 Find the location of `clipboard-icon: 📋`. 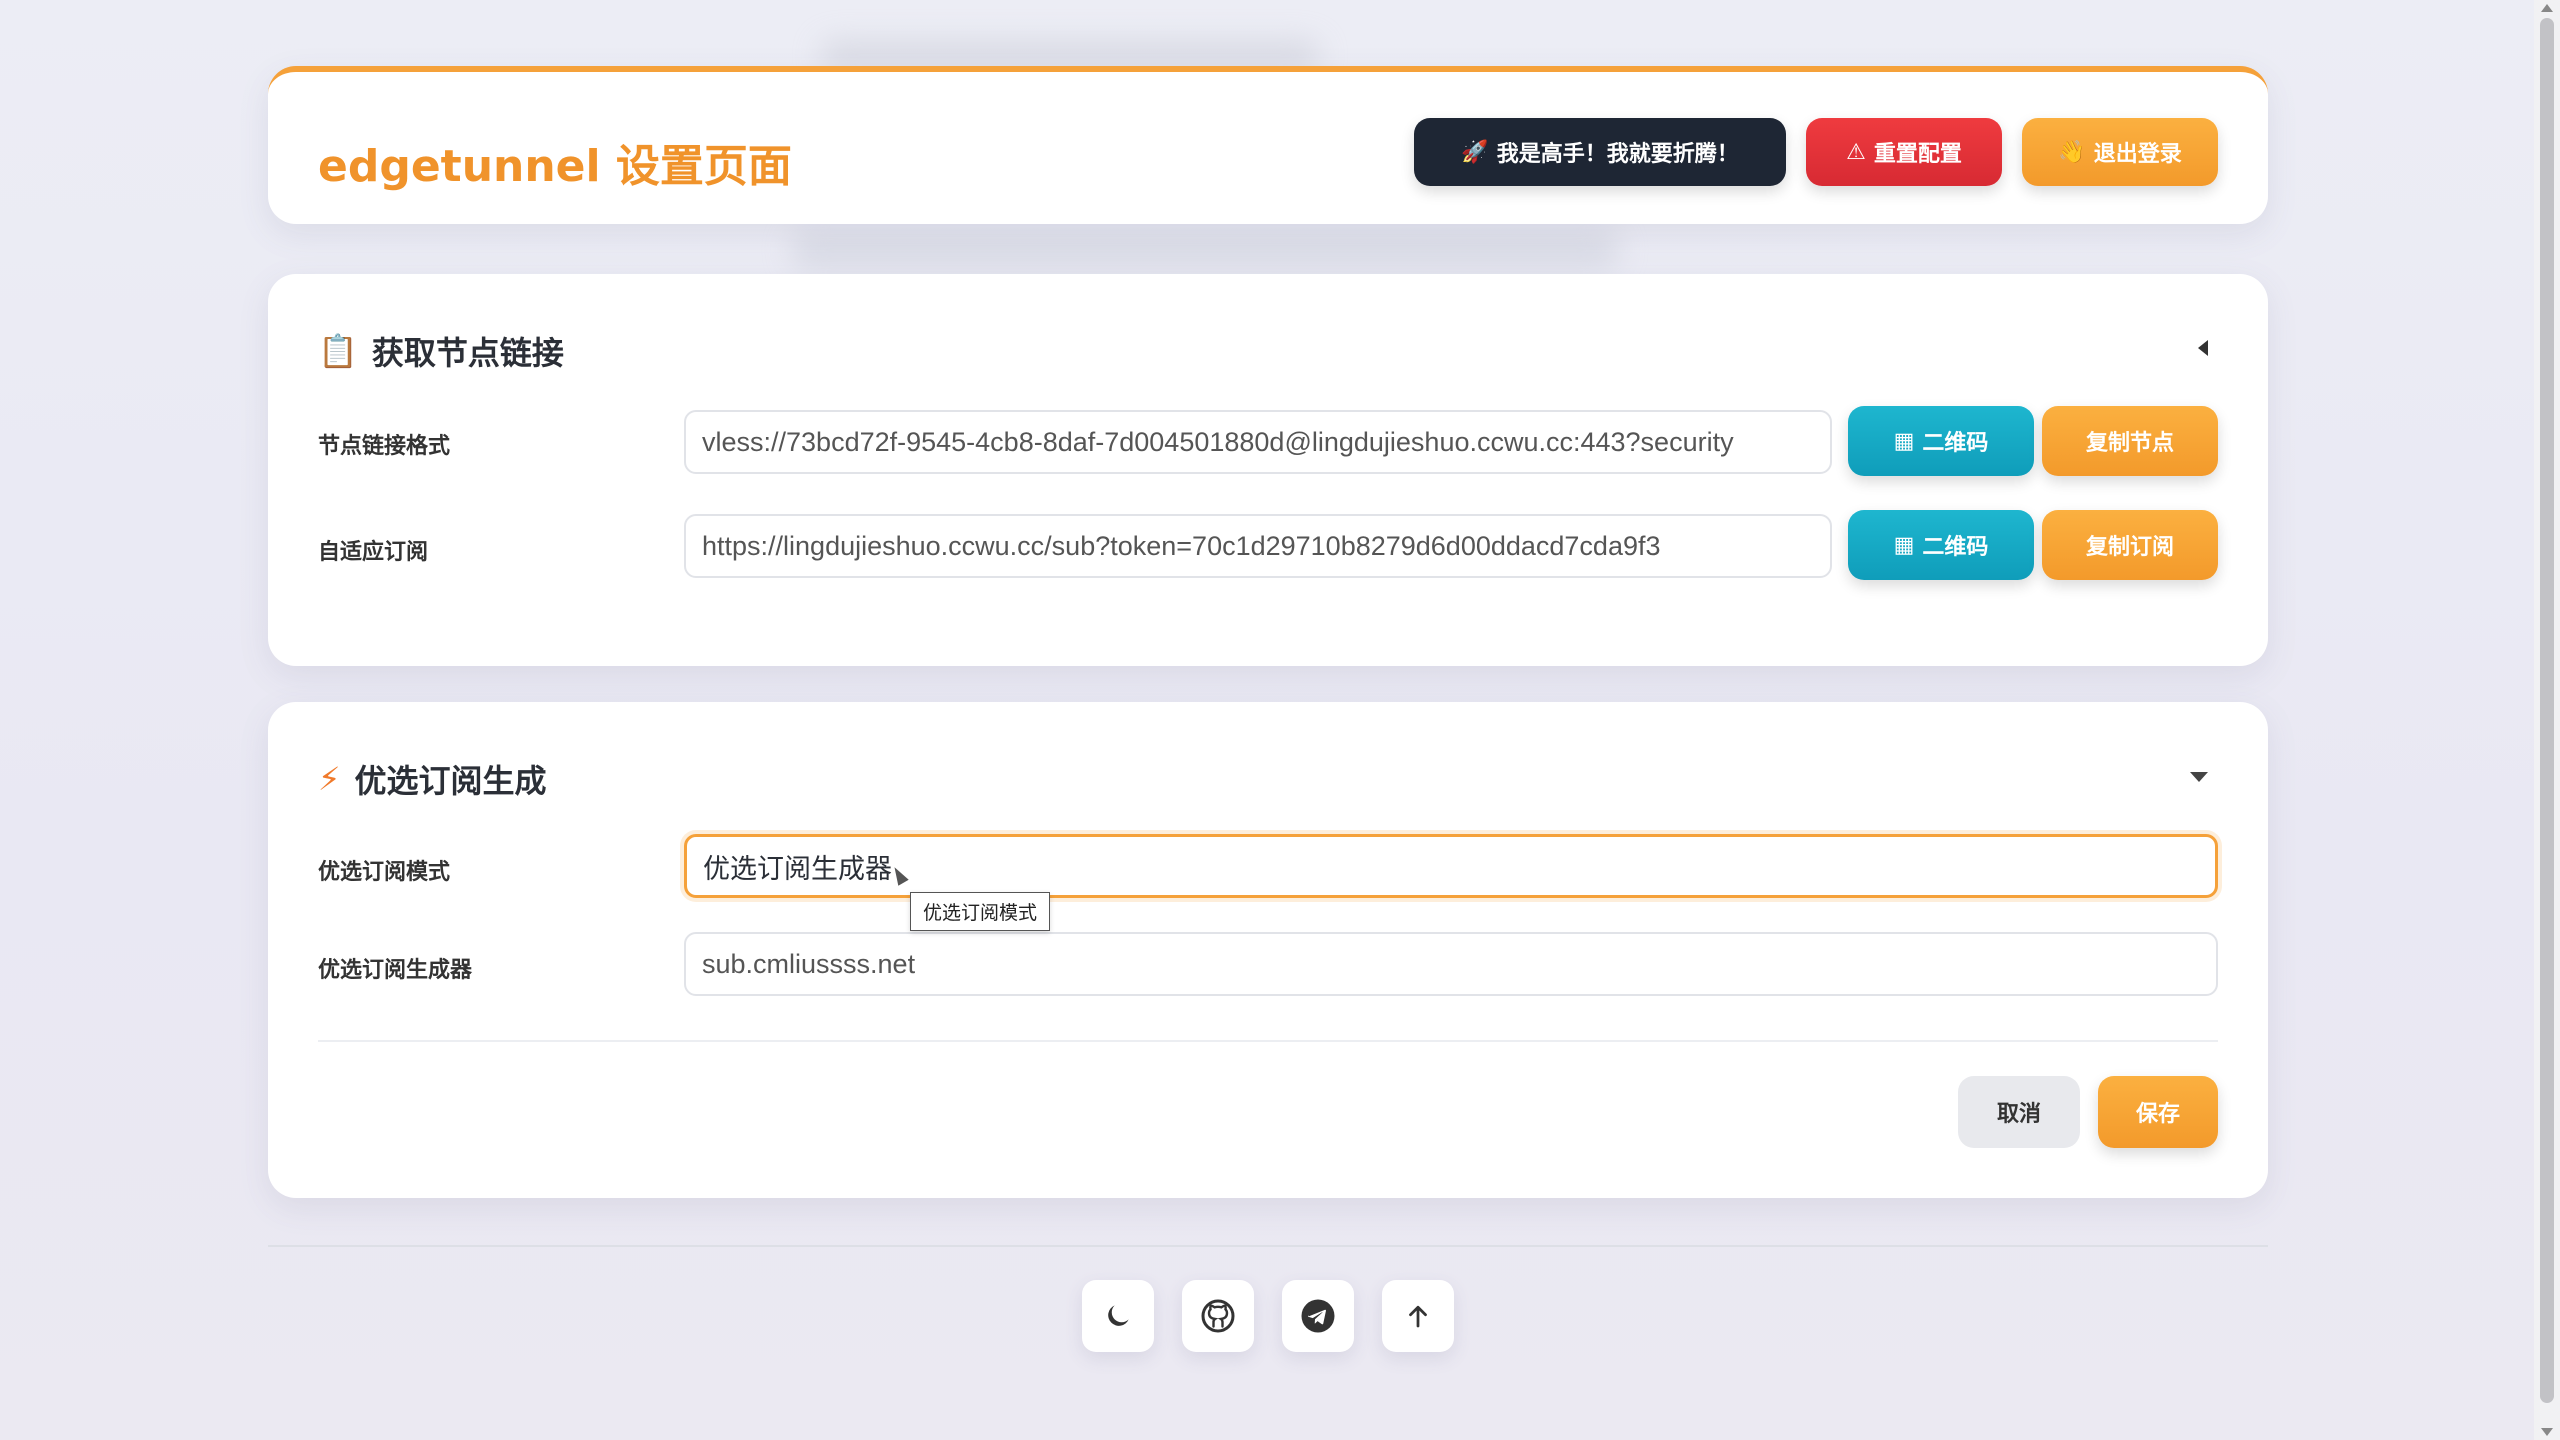

clipboard-icon: 📋 is located at coordinates (338, 351).